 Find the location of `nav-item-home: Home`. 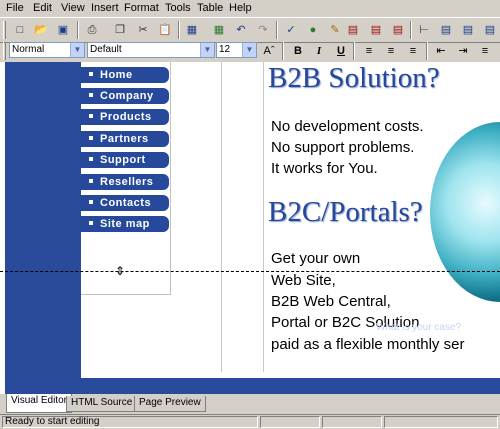

nav-item-home: Home is located at coordinates (125, 75).